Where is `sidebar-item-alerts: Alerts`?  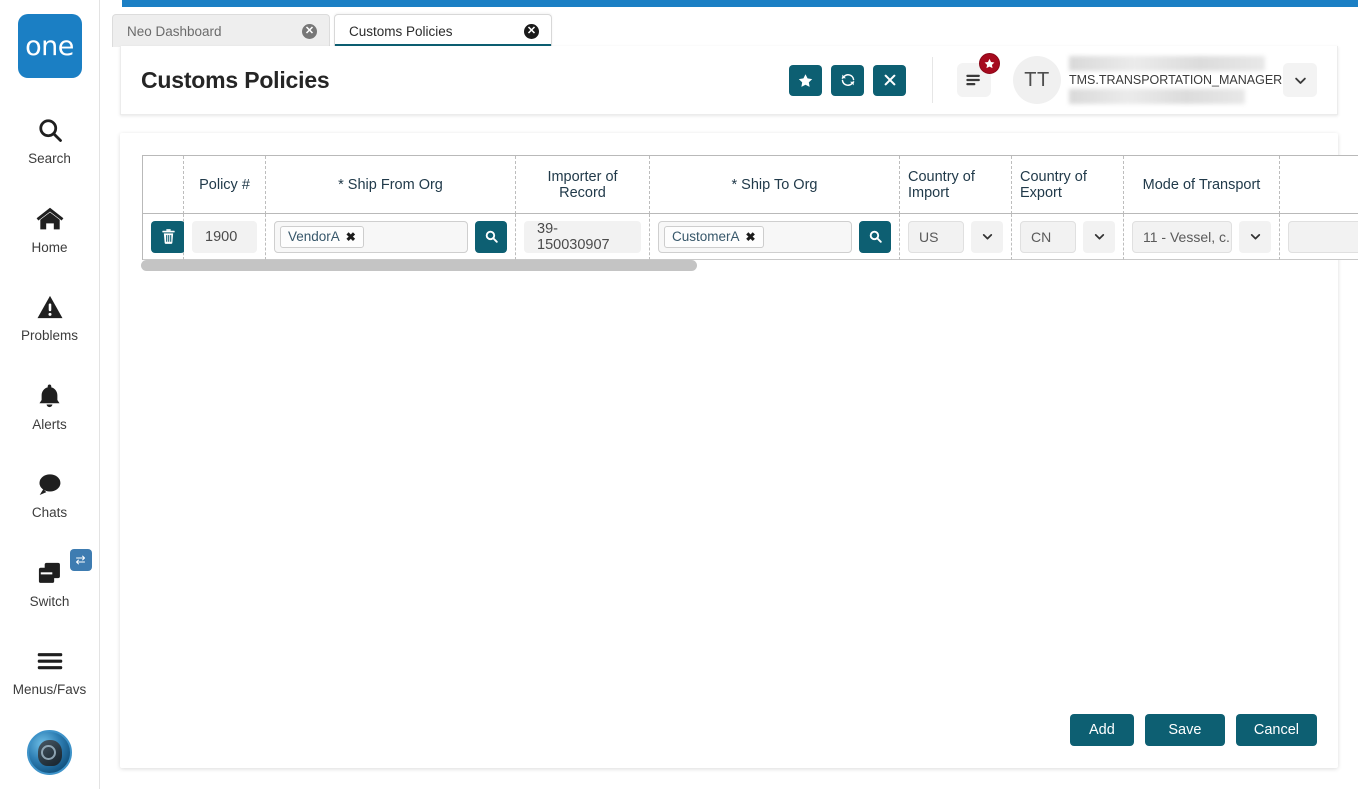
sidebar-item-alerts: Alerts is located at coordinates (49, 405).